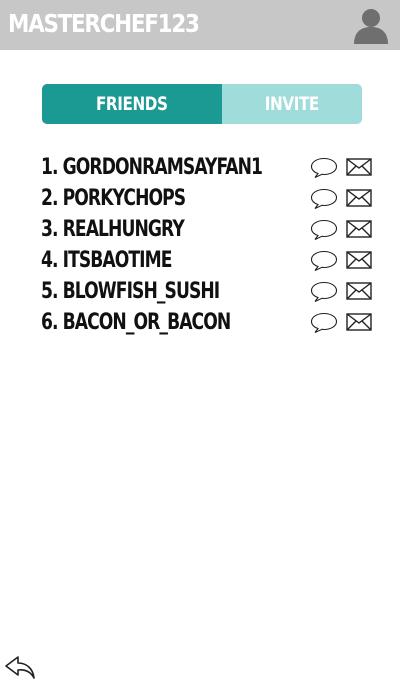 This screenshot has width=400, height=685. What do you see at coordinates (113, 198) in the screenshot?
I see `friend-name: 2. PORKYCHOPS` at bounding box center [113, 198].